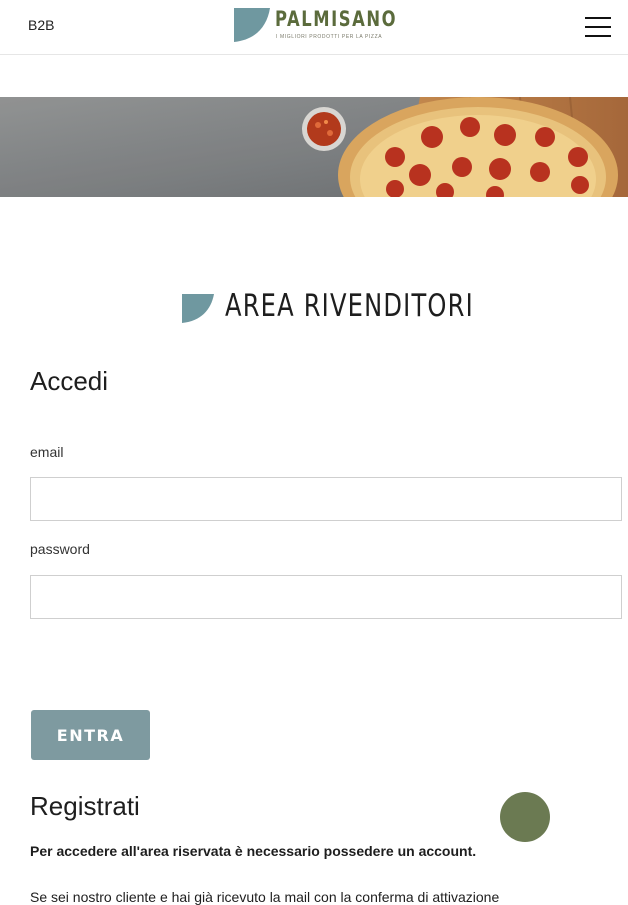  I want to click on logo-mark-icon, so click(252, 25).